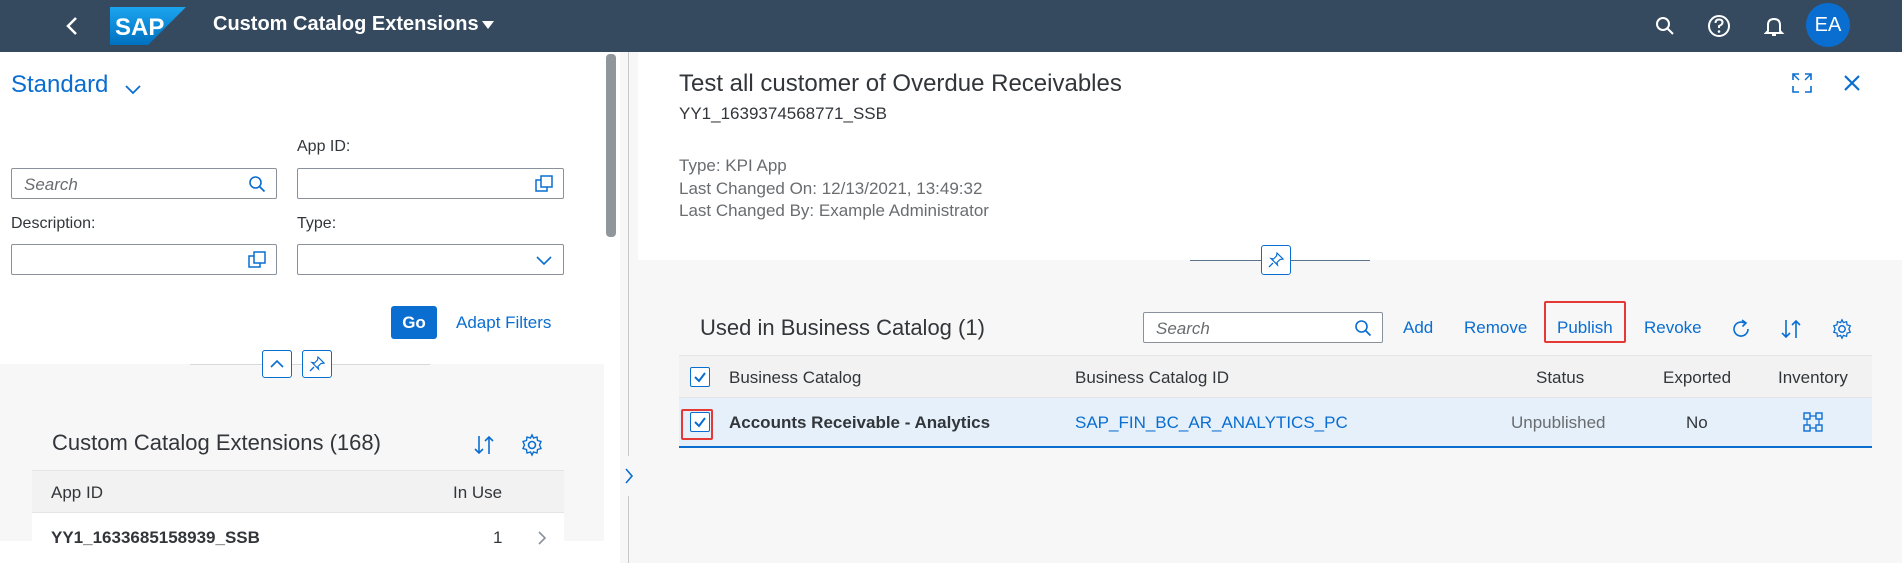 This screenshot has height=563, width=1902. Describe the element at coordinates (1774, 26) in the screenshot. I see `bell-icon` at that location.